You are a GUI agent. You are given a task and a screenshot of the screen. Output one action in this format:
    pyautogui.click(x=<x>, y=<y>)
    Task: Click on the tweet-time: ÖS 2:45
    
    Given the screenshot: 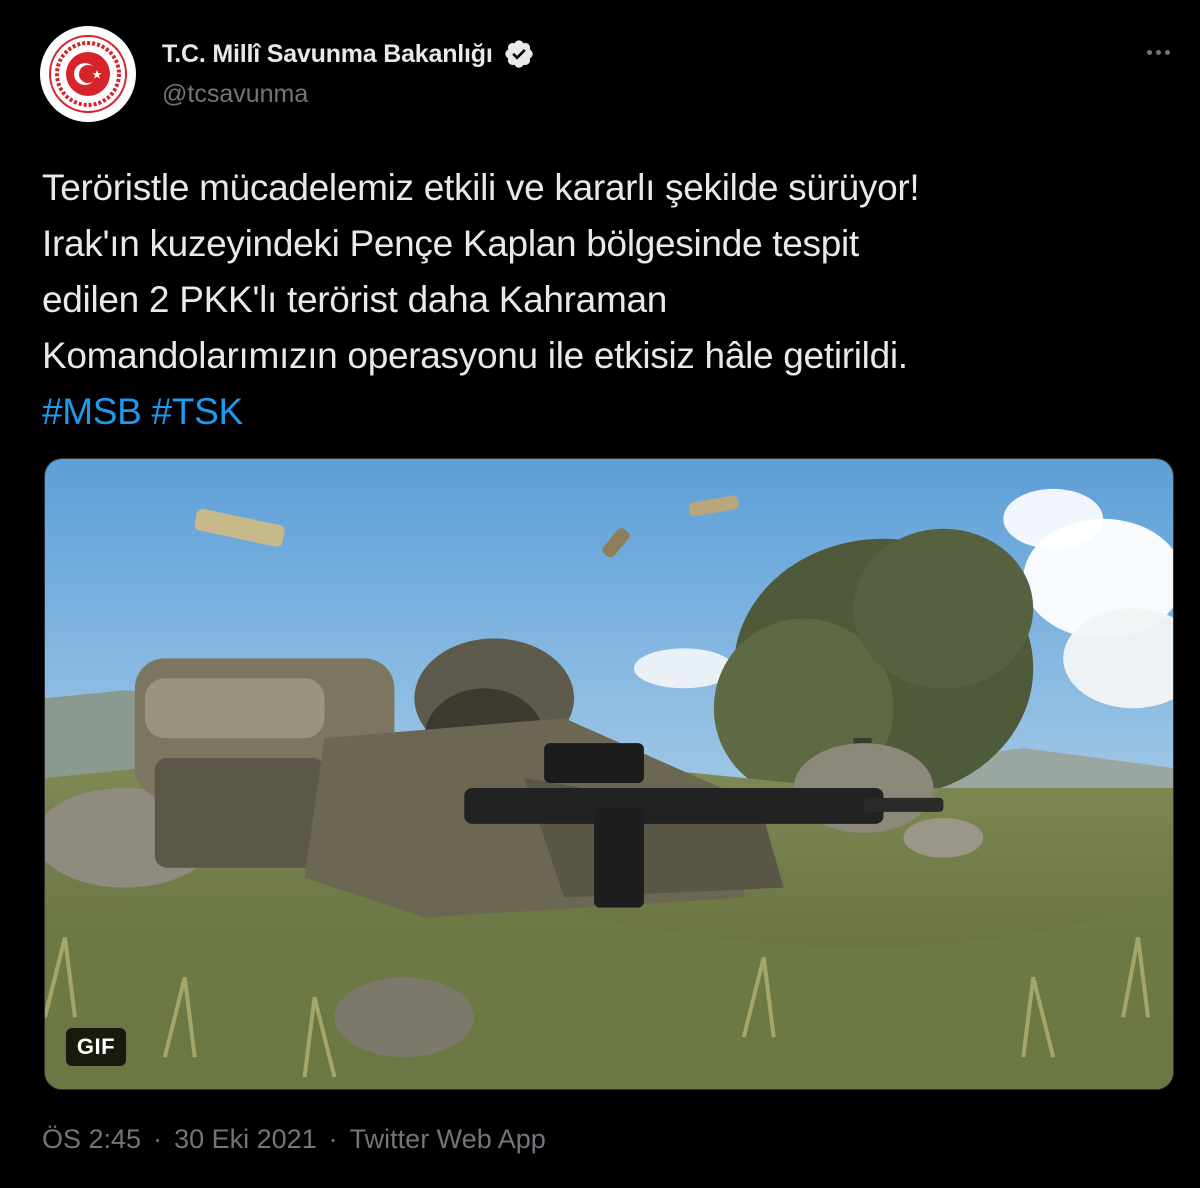 What is the action you would take?
    pyautogui.click(x=91, y=1139)
    